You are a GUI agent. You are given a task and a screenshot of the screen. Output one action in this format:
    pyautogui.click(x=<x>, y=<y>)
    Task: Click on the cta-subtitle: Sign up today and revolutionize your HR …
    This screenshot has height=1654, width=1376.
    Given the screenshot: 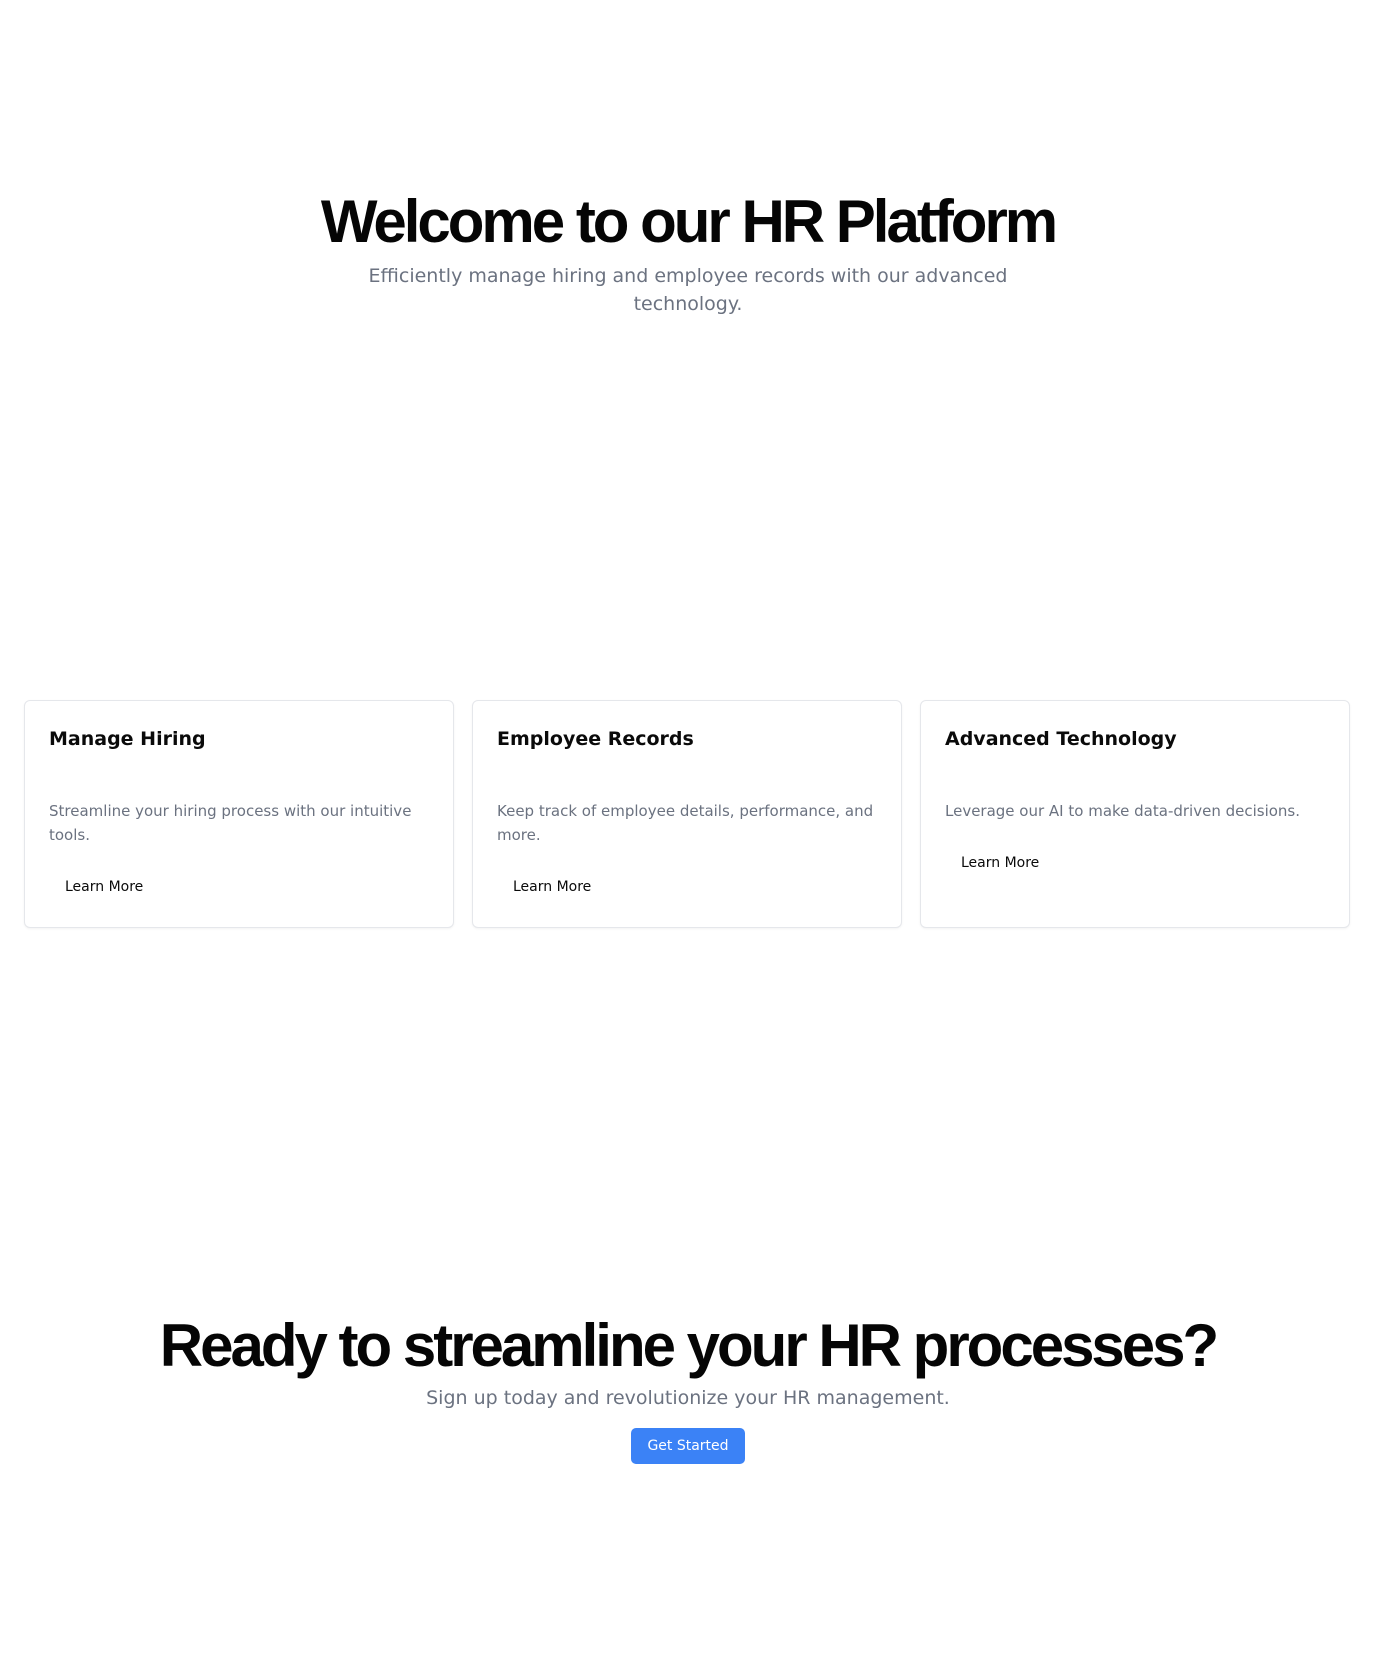 What is the action you would take?
    pyautogui.click(x=688, y=1398)
    